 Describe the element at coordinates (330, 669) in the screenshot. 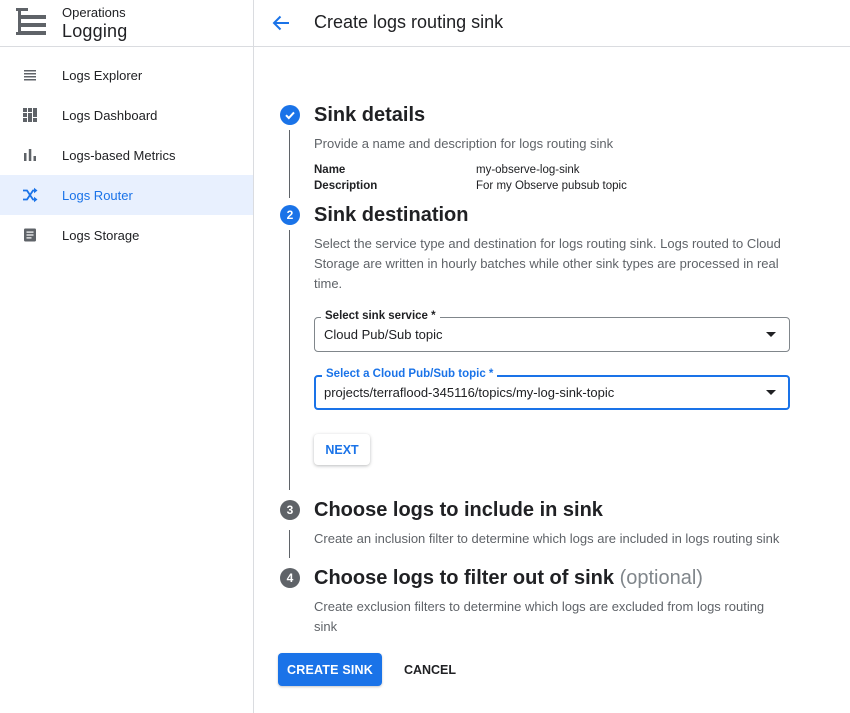

I see `create-sink-button: CREATE SINK` at that location.